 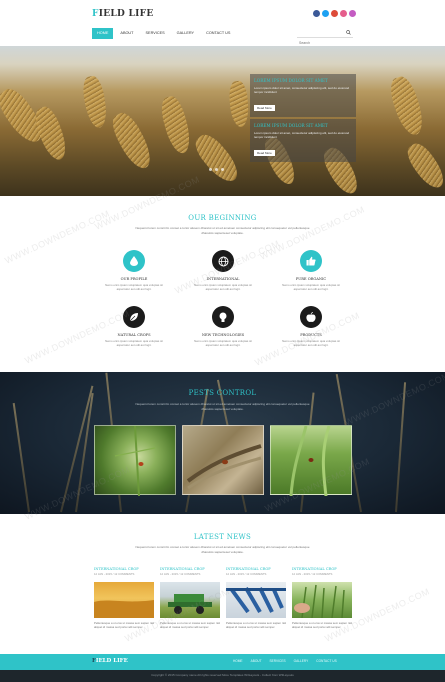 What do you see at coordinates (311, 317) in the screenshot?
I see `apple-icon` at bounding box center [311, 317].